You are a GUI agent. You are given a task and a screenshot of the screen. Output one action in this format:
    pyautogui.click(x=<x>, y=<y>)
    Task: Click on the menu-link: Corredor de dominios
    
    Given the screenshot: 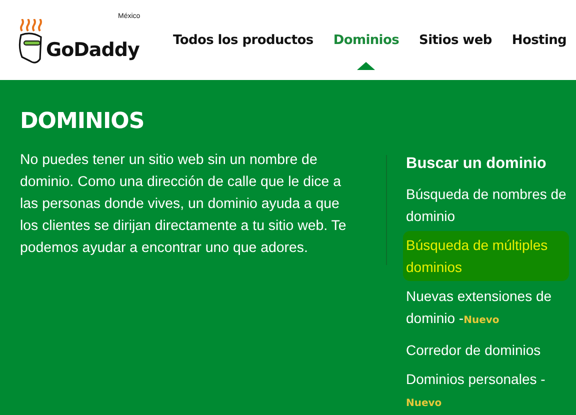 What is the action you would take?
    pyautogui.click(x=490, y=350)
    